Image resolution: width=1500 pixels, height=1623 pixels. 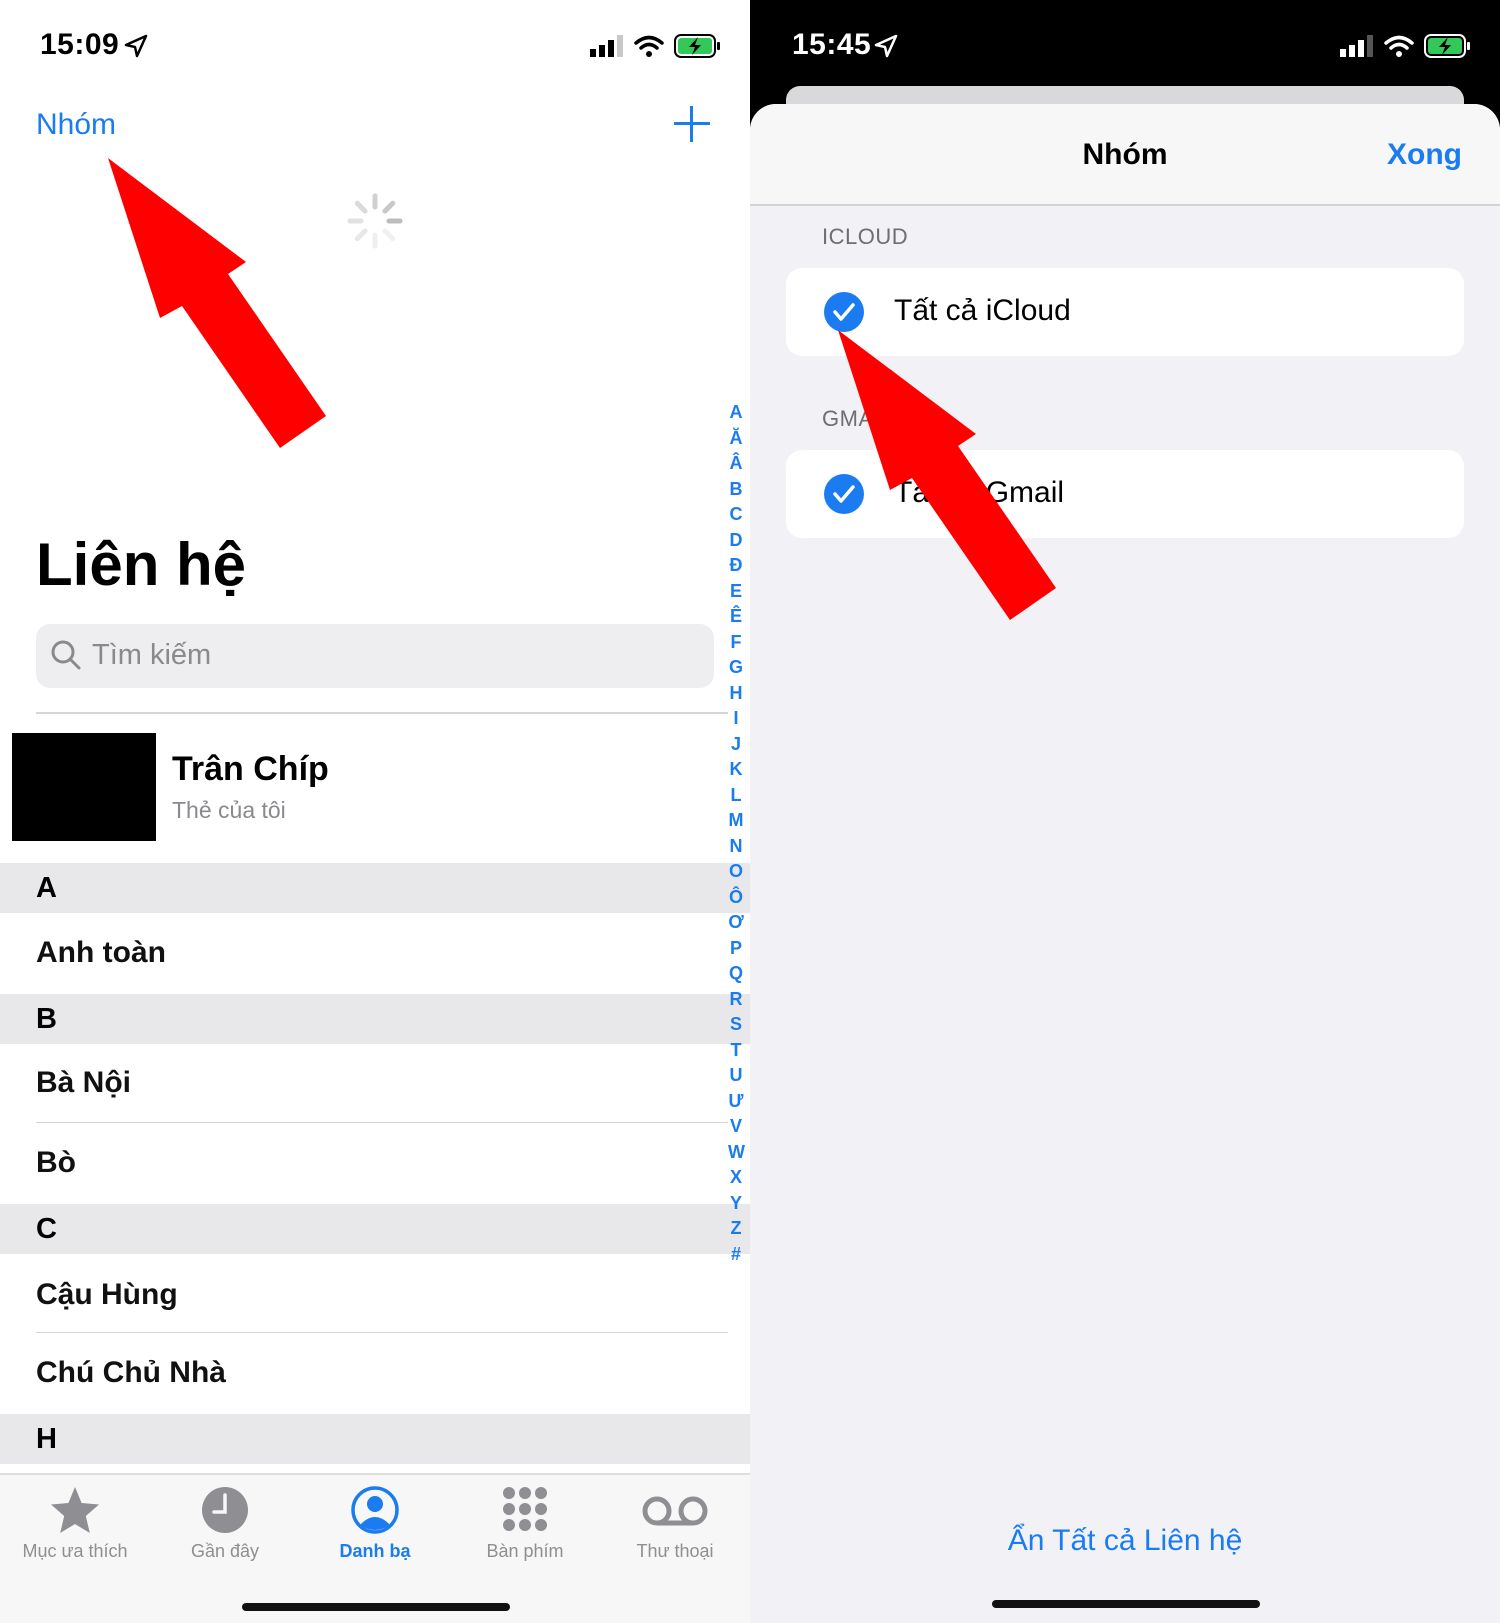 I want to click on done-button: Xong, so click(x=1424, y=155).